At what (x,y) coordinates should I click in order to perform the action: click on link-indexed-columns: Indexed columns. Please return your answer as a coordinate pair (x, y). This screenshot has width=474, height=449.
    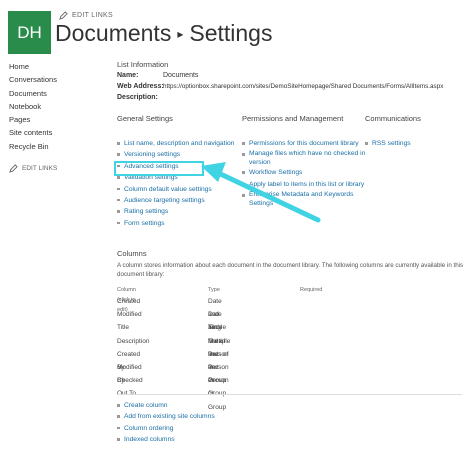
    Looking at the image, I should click on (166, 439).